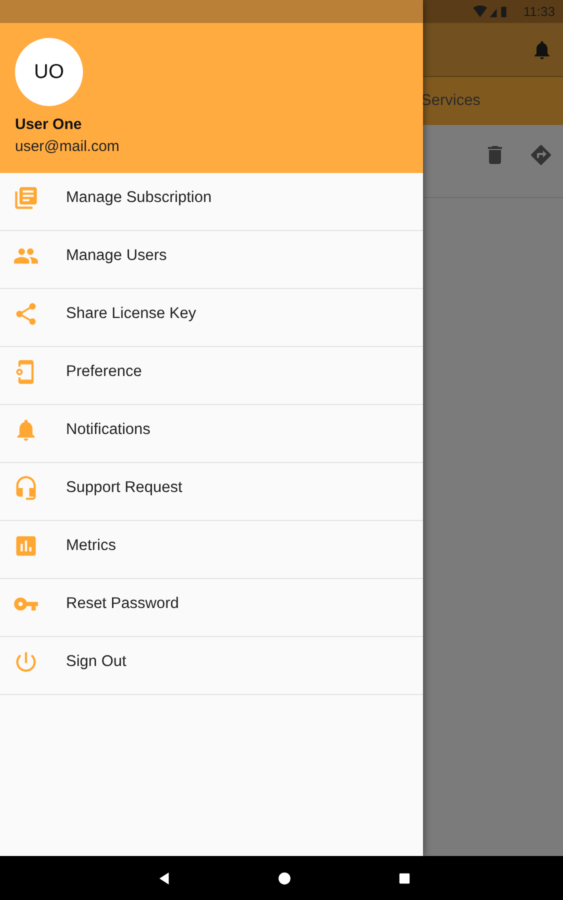  What do you see at coordinates (211, 492) in the screenshot?
I see `menu-item: Support Request` at bounding box center [211, 492].